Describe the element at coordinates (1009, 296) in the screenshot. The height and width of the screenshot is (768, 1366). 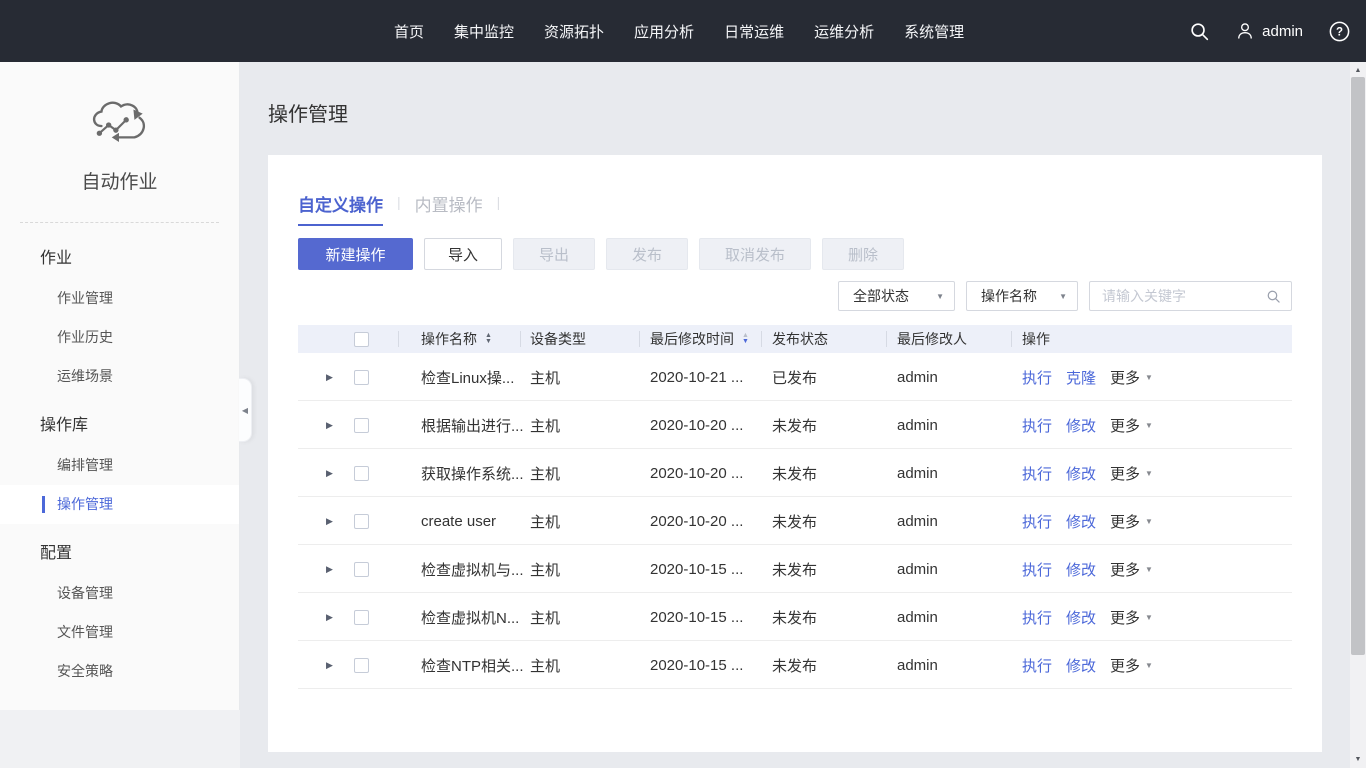
I see `search-field-value: 操作名称` at that location.